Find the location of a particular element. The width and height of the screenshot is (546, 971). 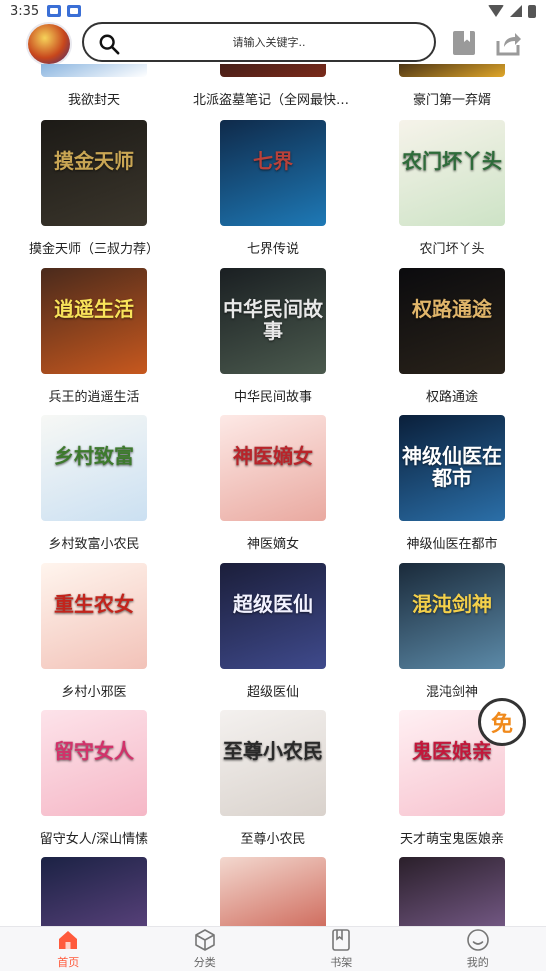

cover-text: 神级仙医在都市 is located at coordinates (452, 467).